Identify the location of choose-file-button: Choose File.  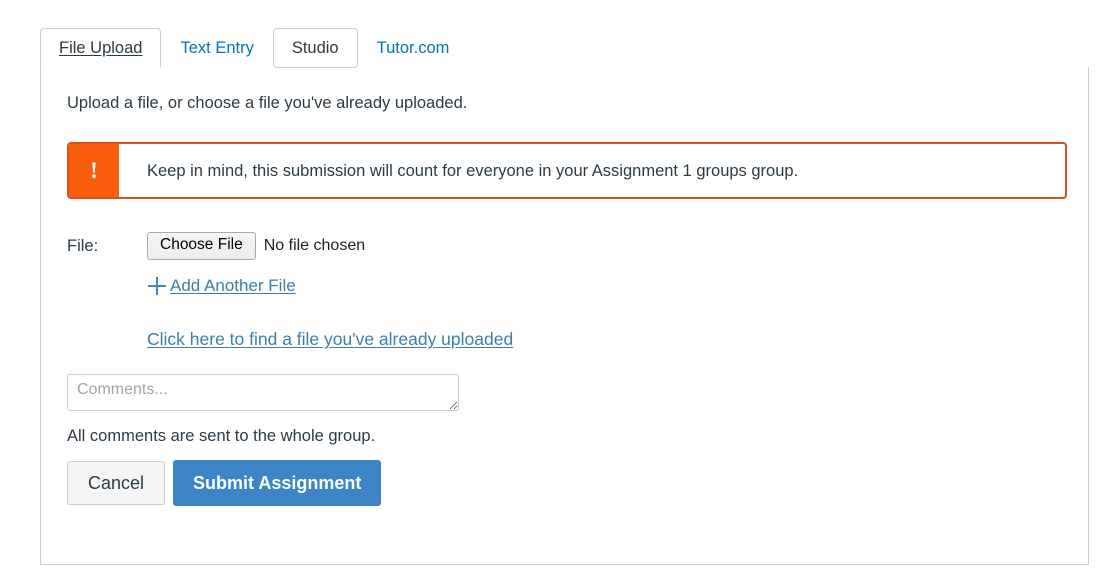
(201, 246).